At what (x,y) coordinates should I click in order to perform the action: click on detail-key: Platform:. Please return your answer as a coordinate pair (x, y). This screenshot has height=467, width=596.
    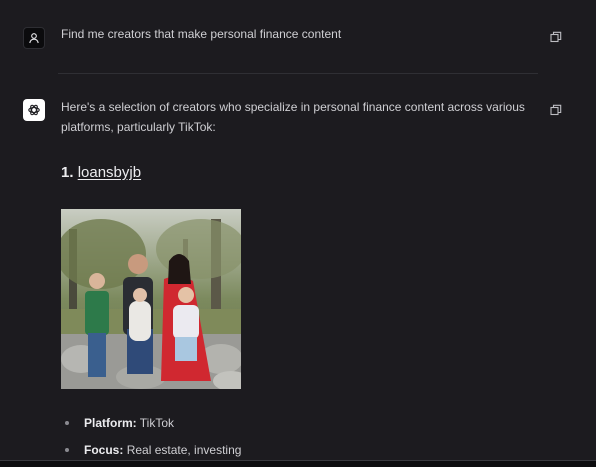
    Looking at the image, I should click on (110, 423).